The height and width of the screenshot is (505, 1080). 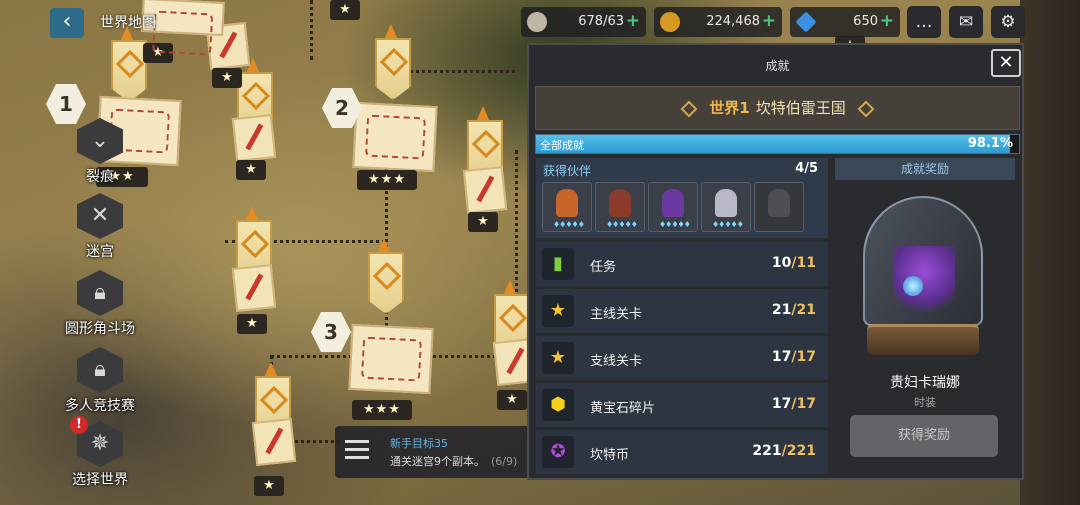 What do you see at coordinates (558, 358) in the screenshot?
I see `star-icon: ★` at bounding box center [558, 358].